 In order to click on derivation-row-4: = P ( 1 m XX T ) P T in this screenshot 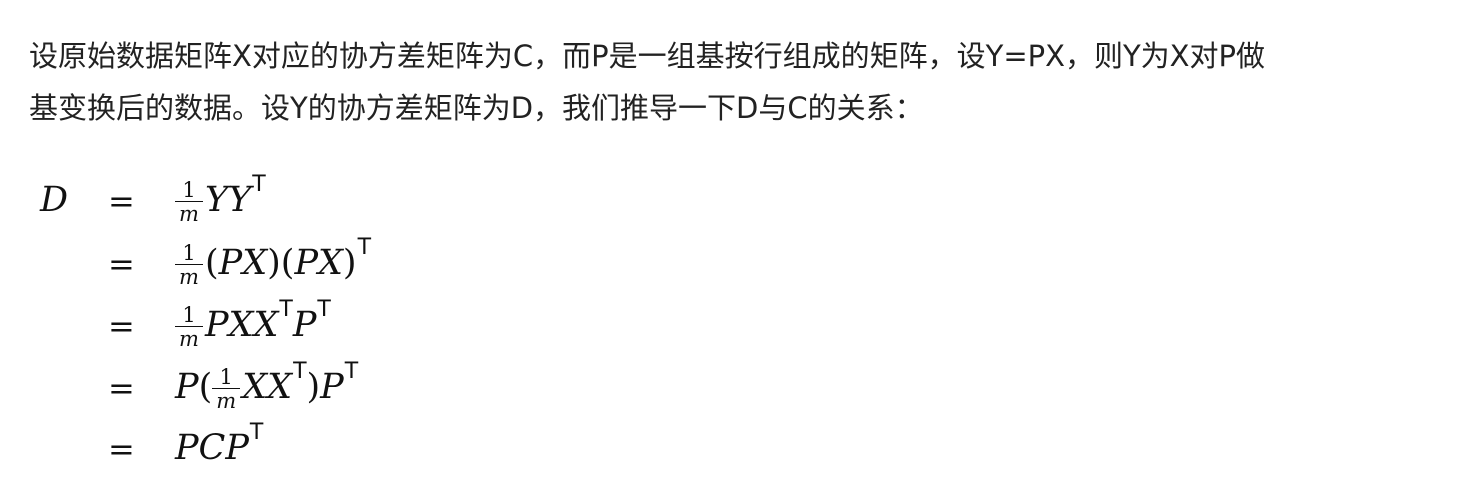, I will do `click(340, 389)`.